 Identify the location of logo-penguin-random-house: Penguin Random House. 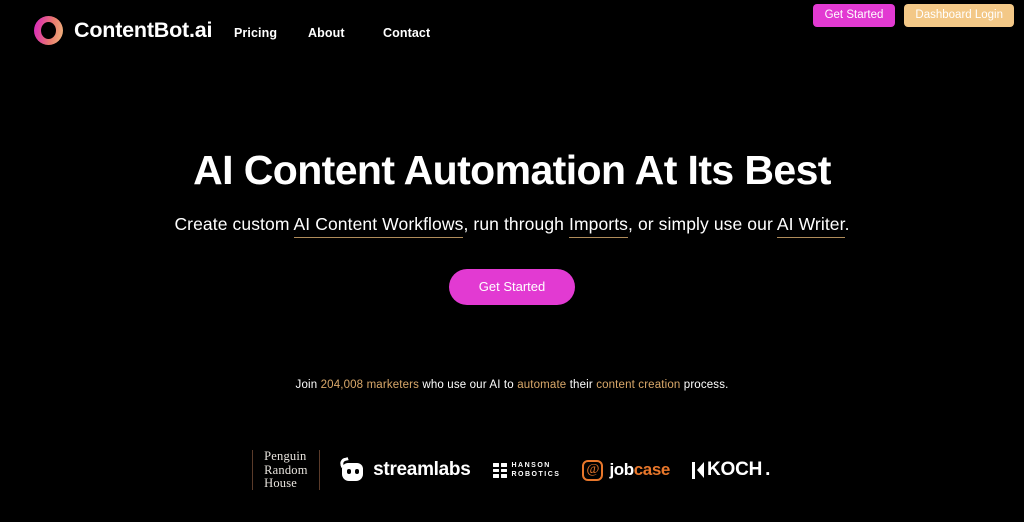
(286, 470).